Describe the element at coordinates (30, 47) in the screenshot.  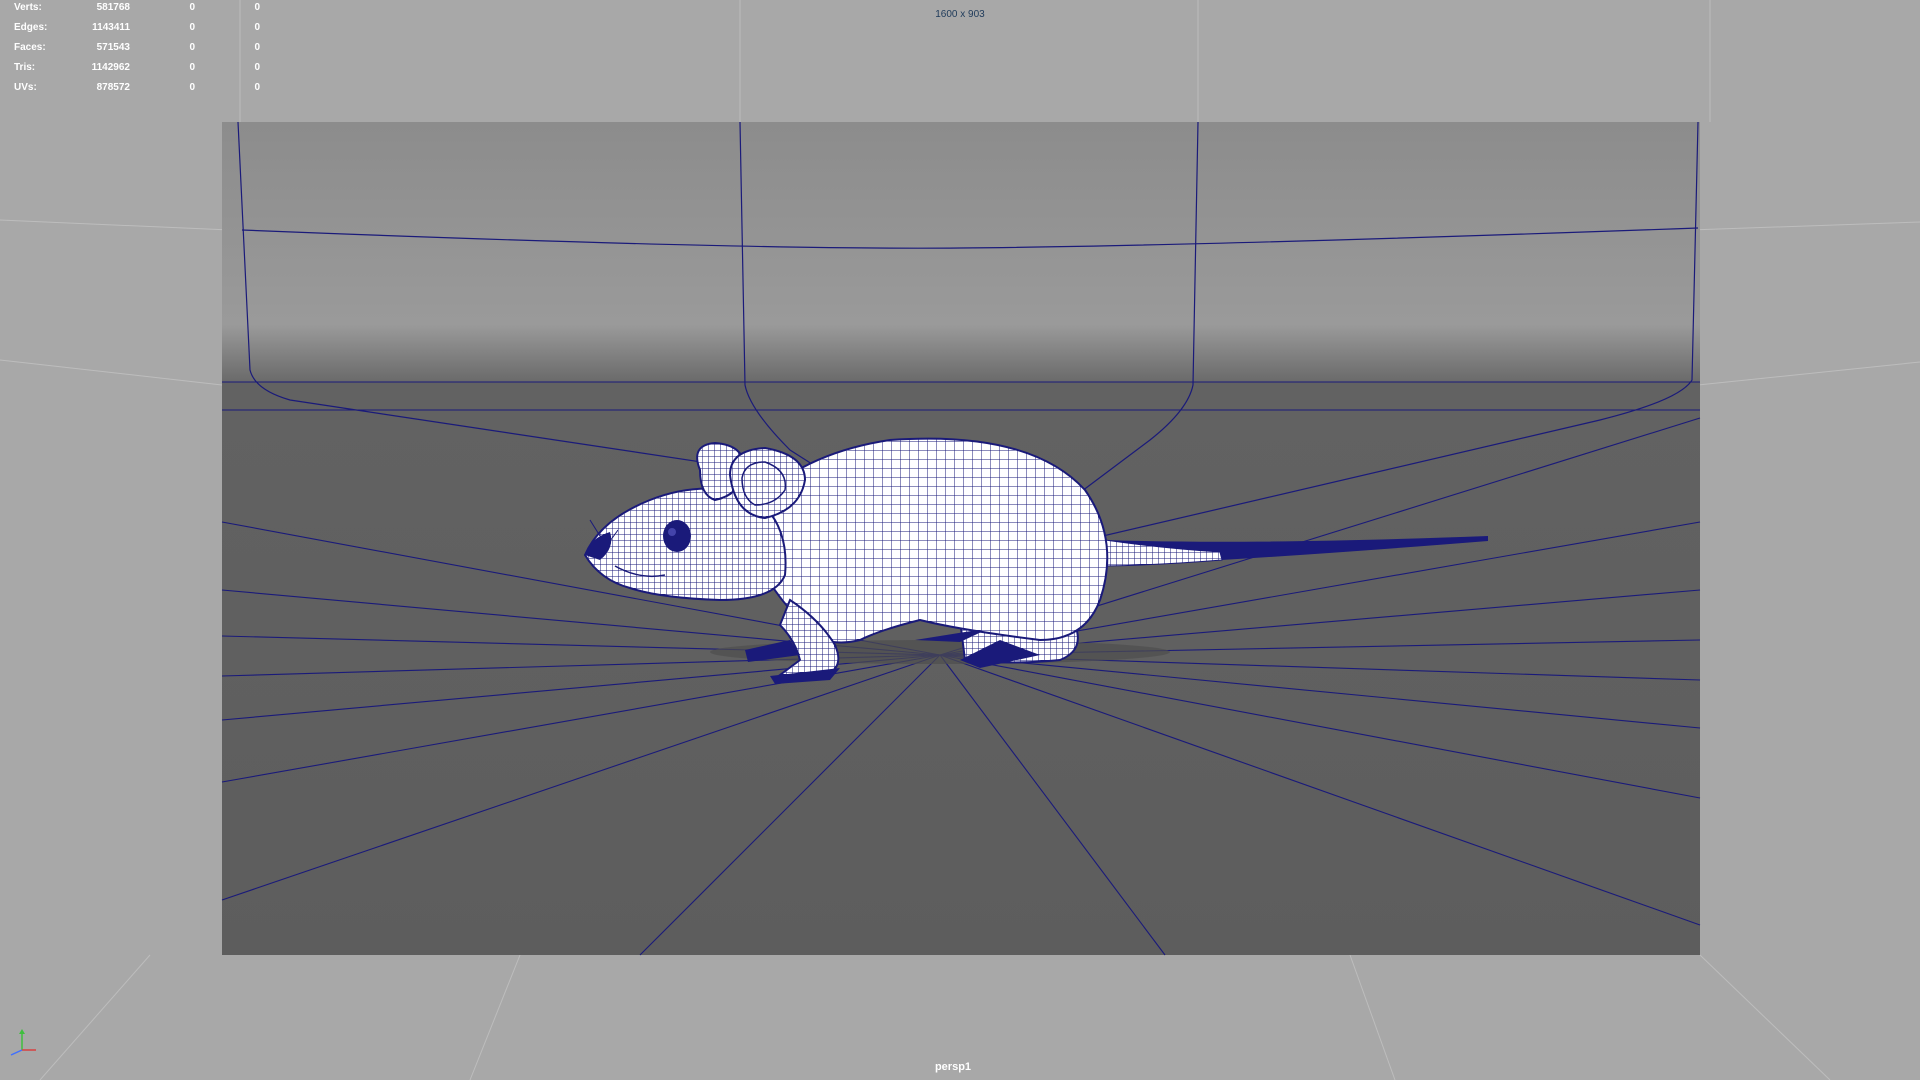
I see `hud-label: Faces:` at that location.